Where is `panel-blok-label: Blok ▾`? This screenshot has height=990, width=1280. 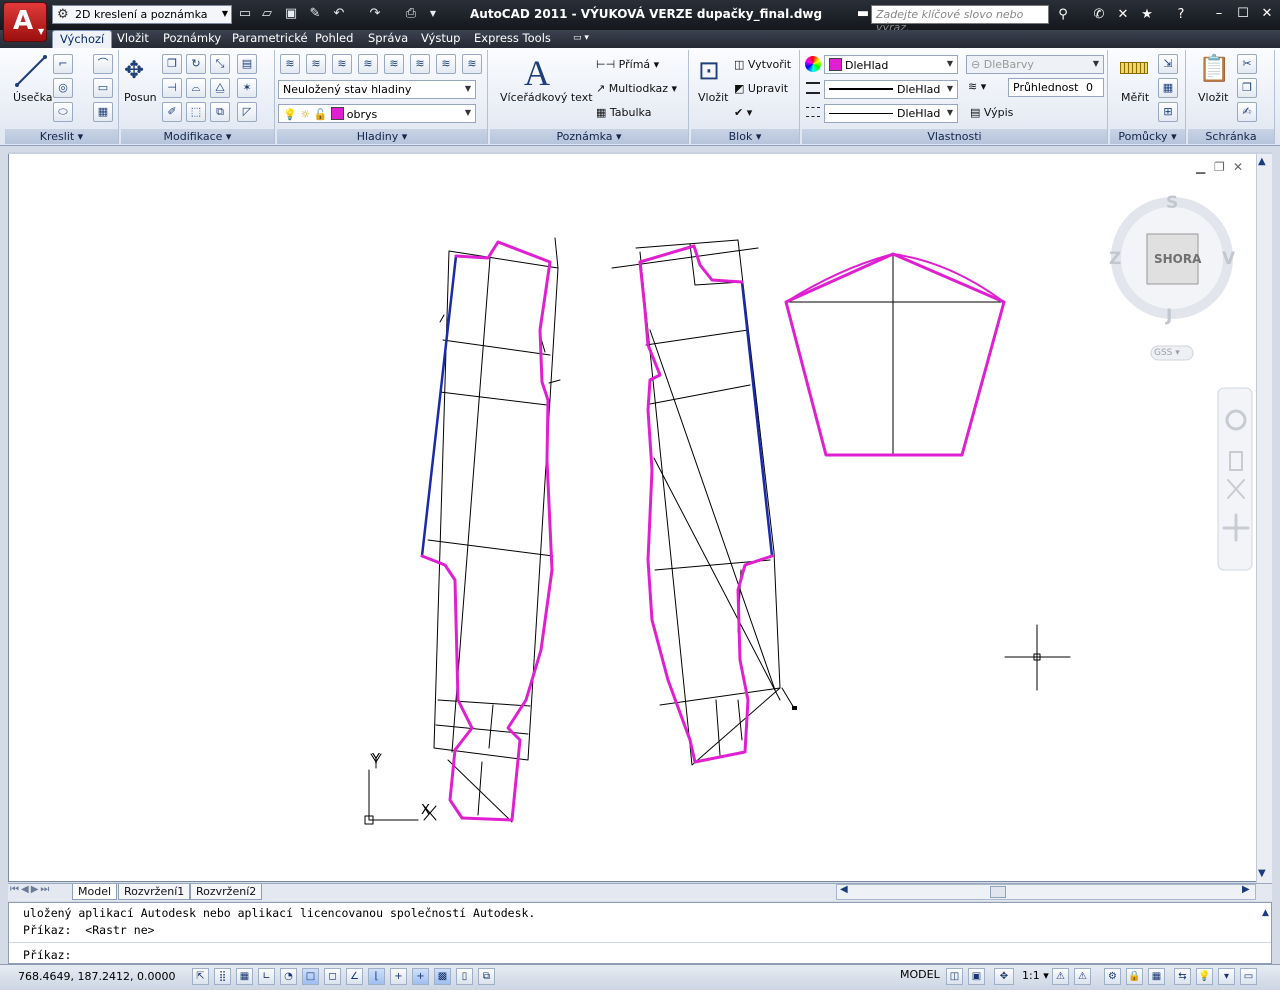
panel-blok-label: Blok ▾ is located at coordinates (745, 136).